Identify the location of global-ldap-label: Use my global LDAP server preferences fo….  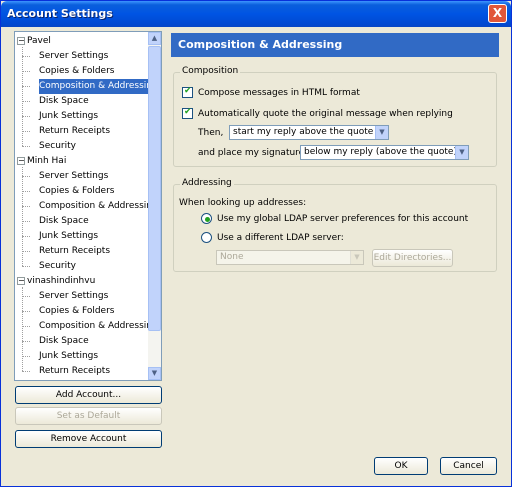
(343, 219).